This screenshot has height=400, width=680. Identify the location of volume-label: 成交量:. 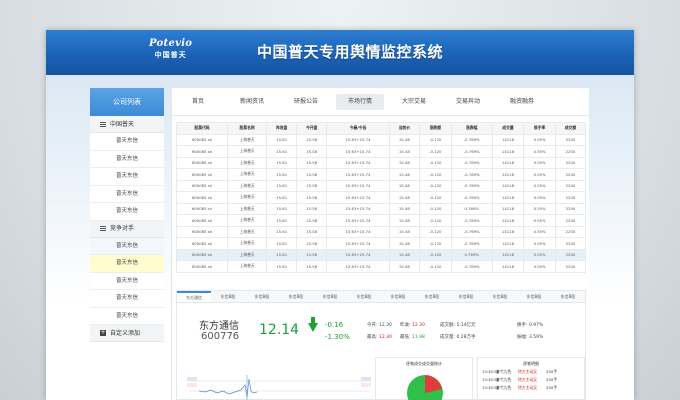
(448, 337).